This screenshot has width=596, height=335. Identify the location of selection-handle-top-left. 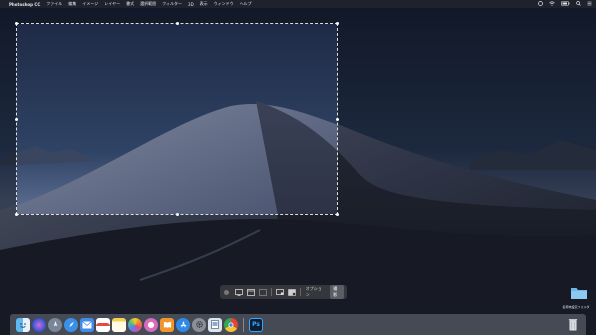
(16, 23).